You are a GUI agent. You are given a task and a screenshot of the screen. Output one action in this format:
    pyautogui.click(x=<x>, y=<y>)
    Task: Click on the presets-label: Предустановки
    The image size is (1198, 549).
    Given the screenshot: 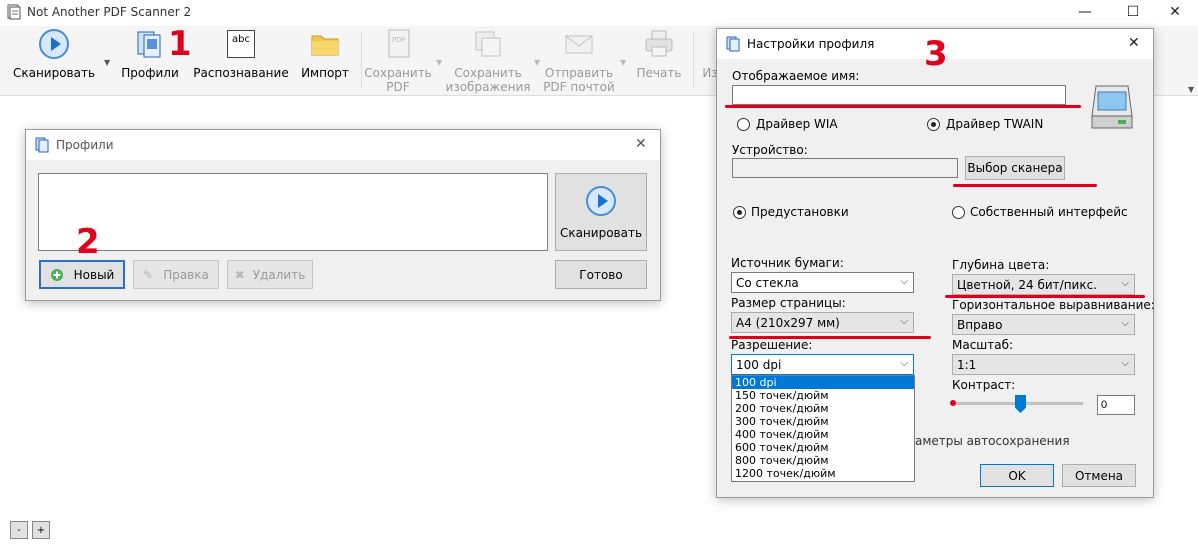 What is the action you would take?
    pyautogui.click(x=800, y=212)
    